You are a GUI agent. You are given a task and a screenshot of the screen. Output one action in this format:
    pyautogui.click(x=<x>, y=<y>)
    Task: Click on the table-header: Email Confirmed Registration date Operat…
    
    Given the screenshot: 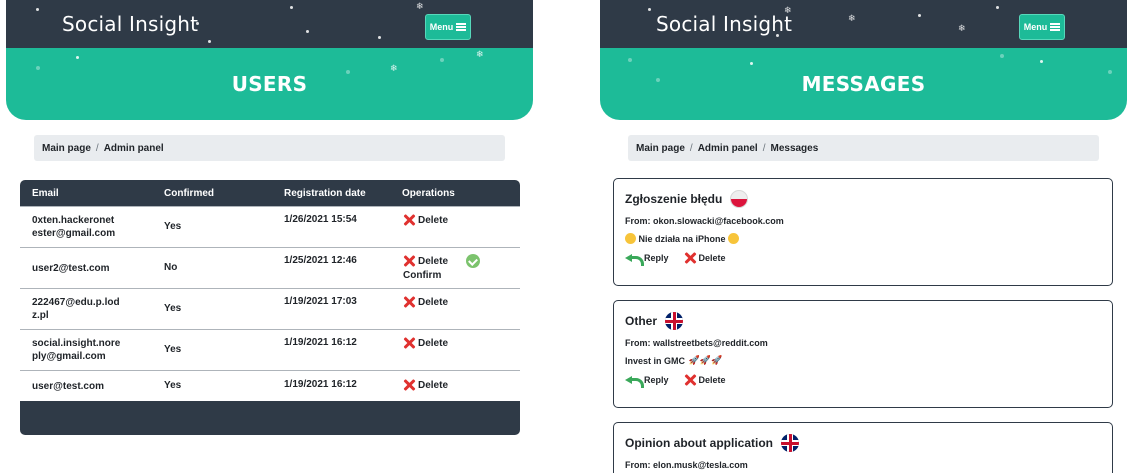 What is the action you would take?
    pyautogui.click(x=270, y=193)
    